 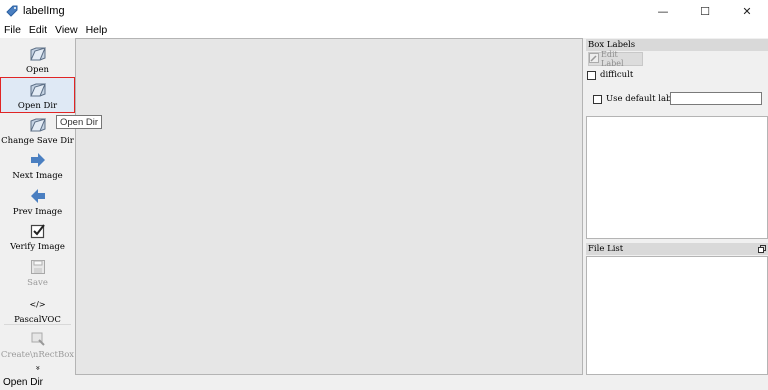 What do you see at coordinates (37, 355) in the screenshot?
I see `create-rectbox-label: Create\nRectBox` at bounding box center [37, 355].